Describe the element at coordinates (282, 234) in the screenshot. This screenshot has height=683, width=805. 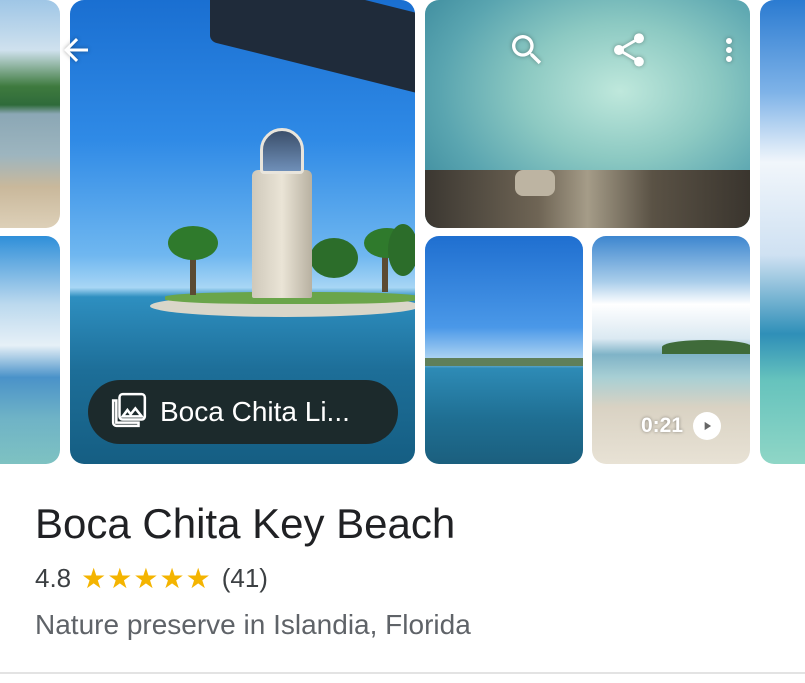
I see `lighthouse-tower` at that location.